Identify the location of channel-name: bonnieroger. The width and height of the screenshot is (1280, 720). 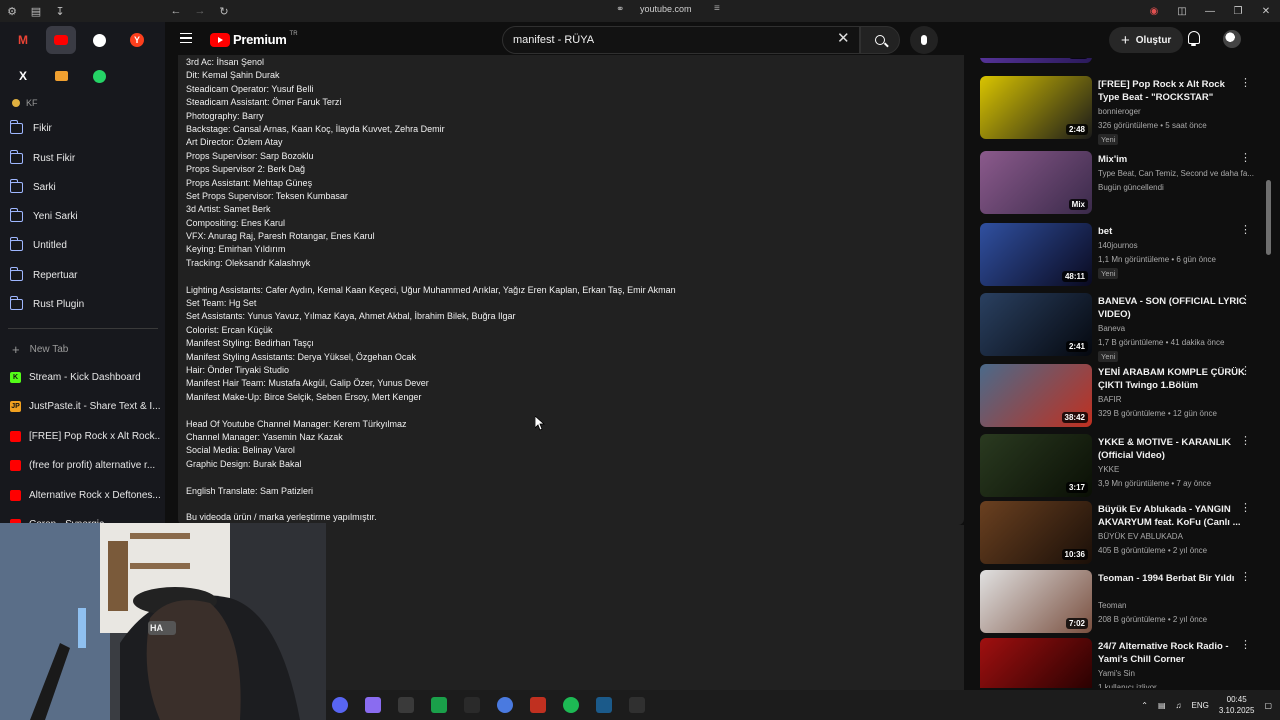
(1178, 111).